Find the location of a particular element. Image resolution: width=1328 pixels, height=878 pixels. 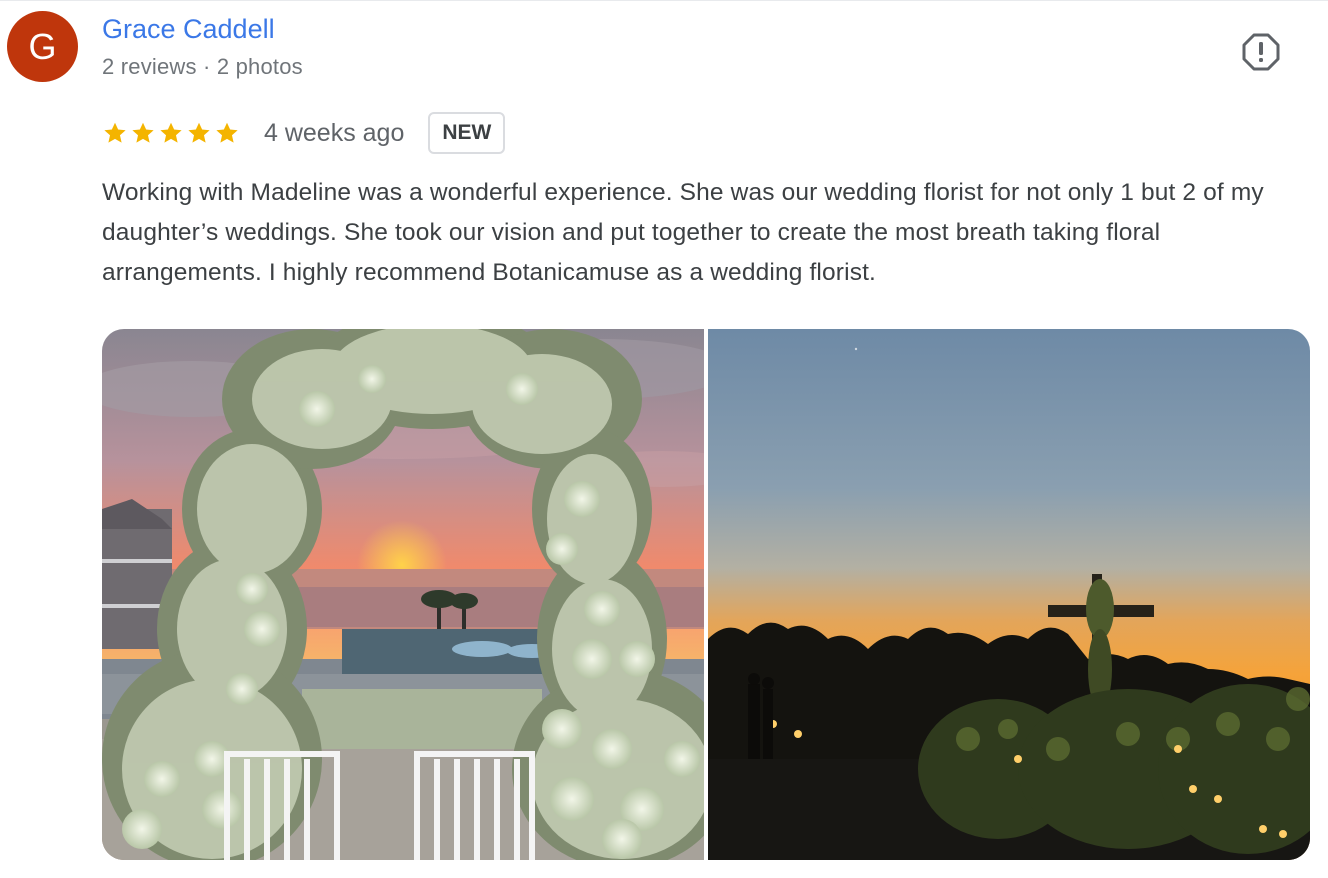

rating-row: 4 weeks ago NEW is located at coordinates (304, 133).